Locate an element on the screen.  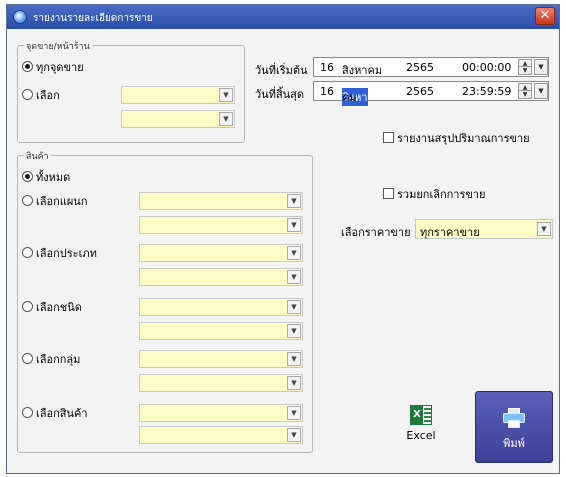
radio-select-kind-dot is located at coordinates (27, 306).